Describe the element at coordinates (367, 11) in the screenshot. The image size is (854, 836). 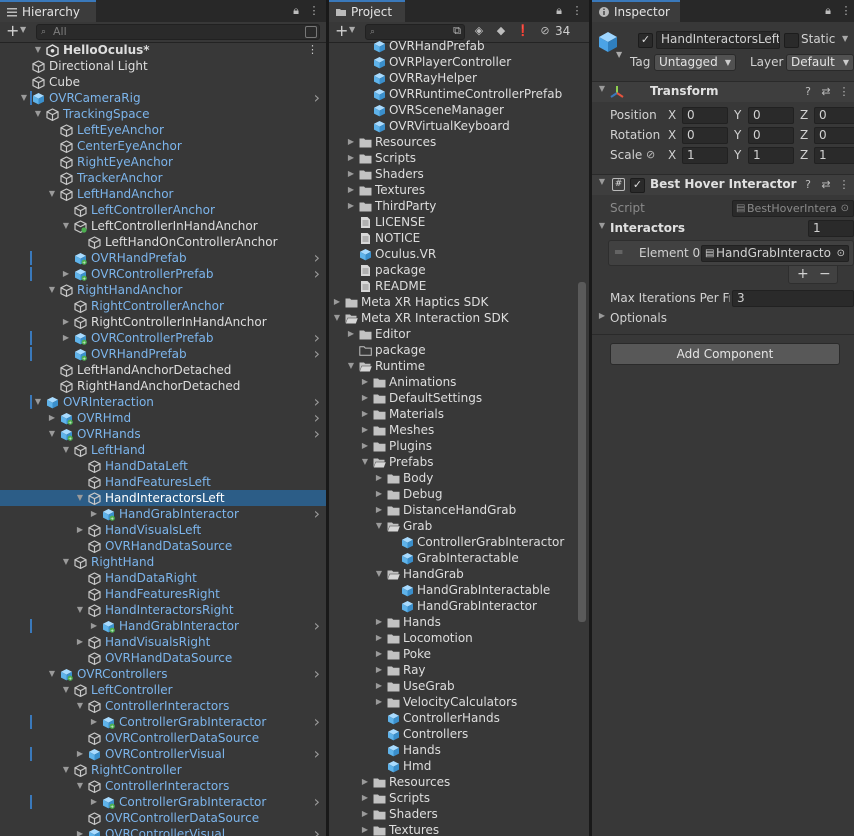
I see `tab-project: Project` at that location.